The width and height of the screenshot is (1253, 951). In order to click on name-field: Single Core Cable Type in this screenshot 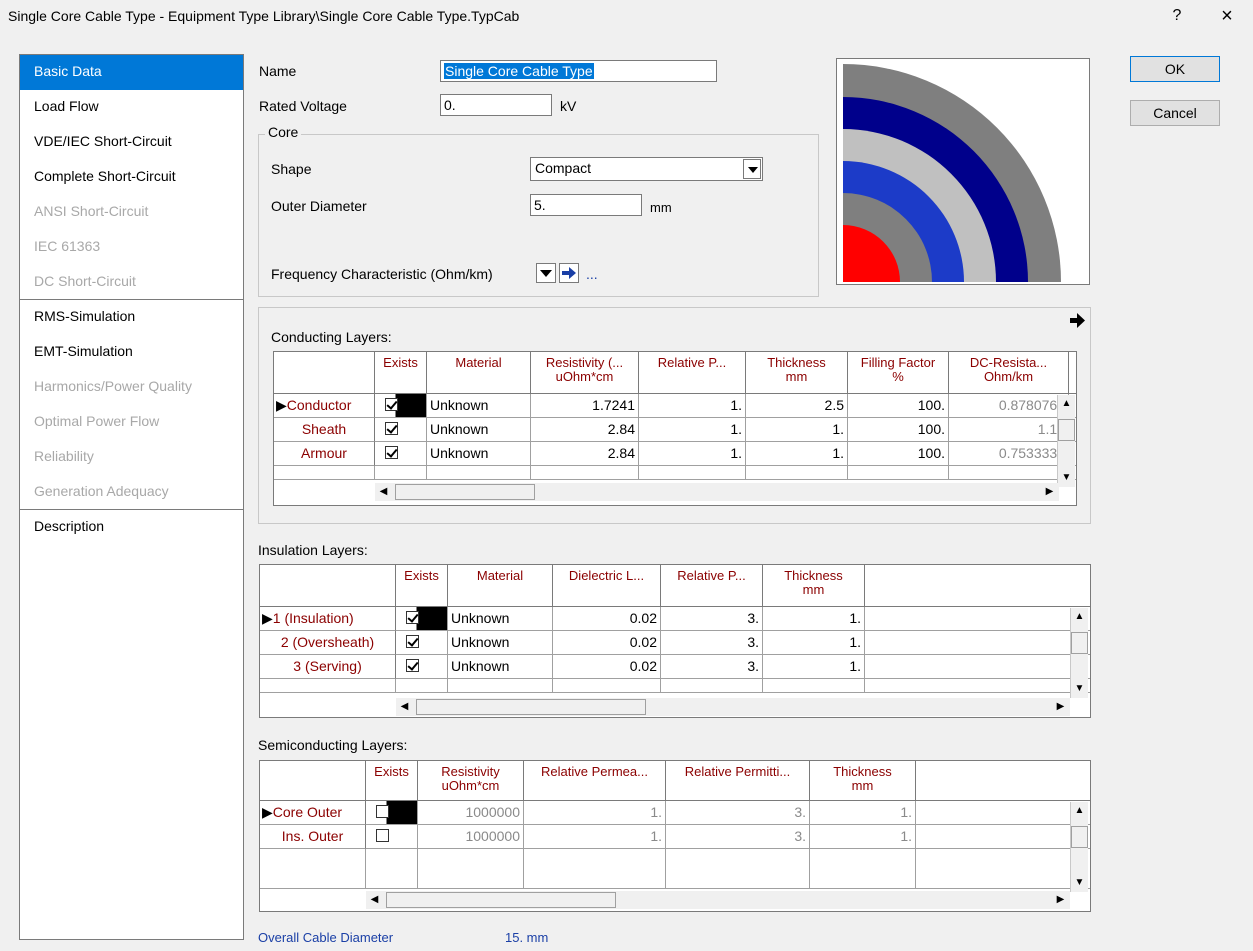, I will do `click(578, 71)`.